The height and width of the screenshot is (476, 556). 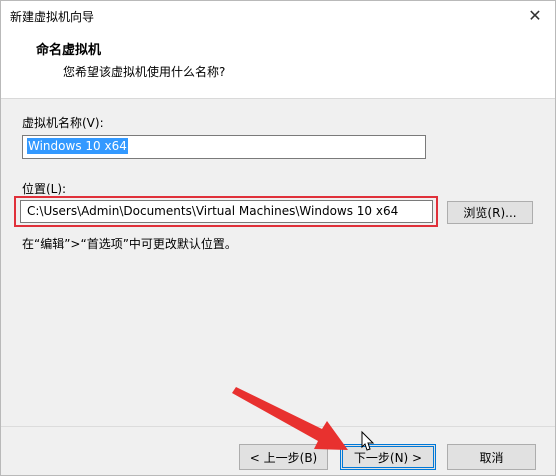 What do you see at coordinates (129, 244) in the screenshot?
I see `location-hint: 在“编辑”>“首选项”中可更改默认位置。` at bounding box center [129, 244].